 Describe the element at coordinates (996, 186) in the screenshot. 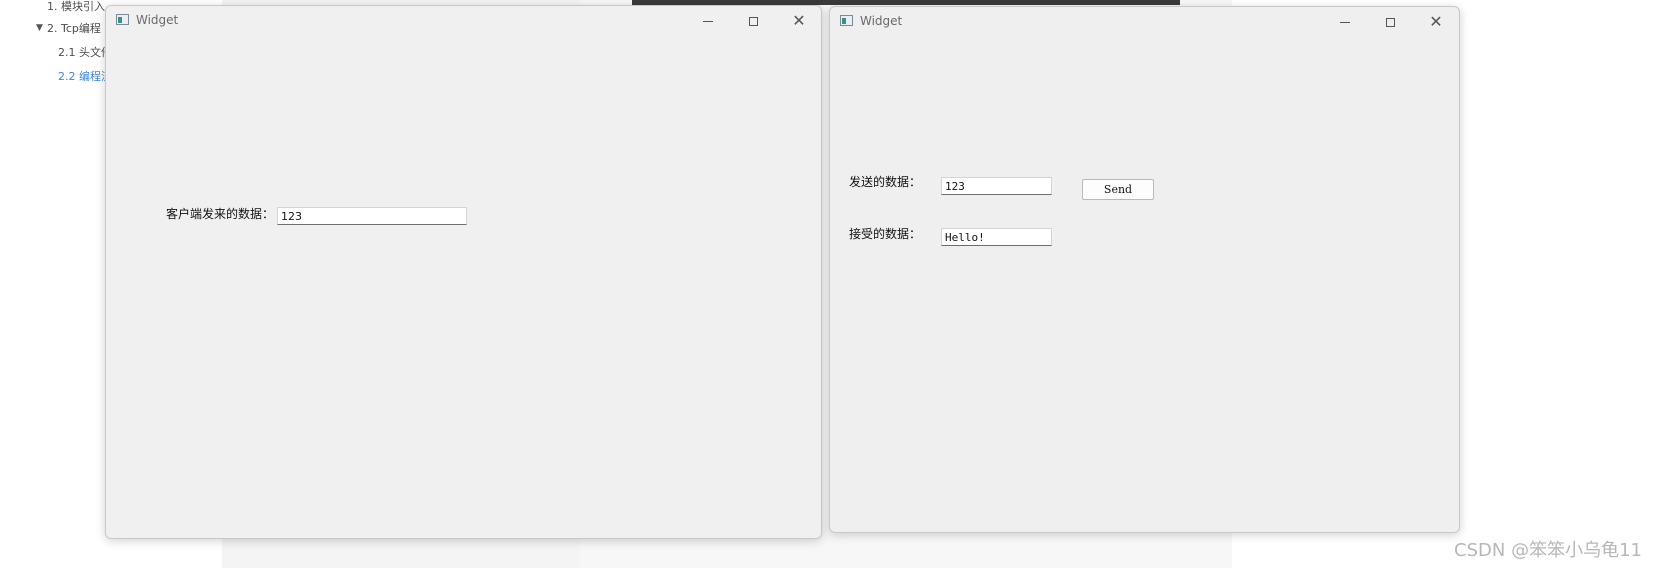

I see `send-data-field: 123` at that location.